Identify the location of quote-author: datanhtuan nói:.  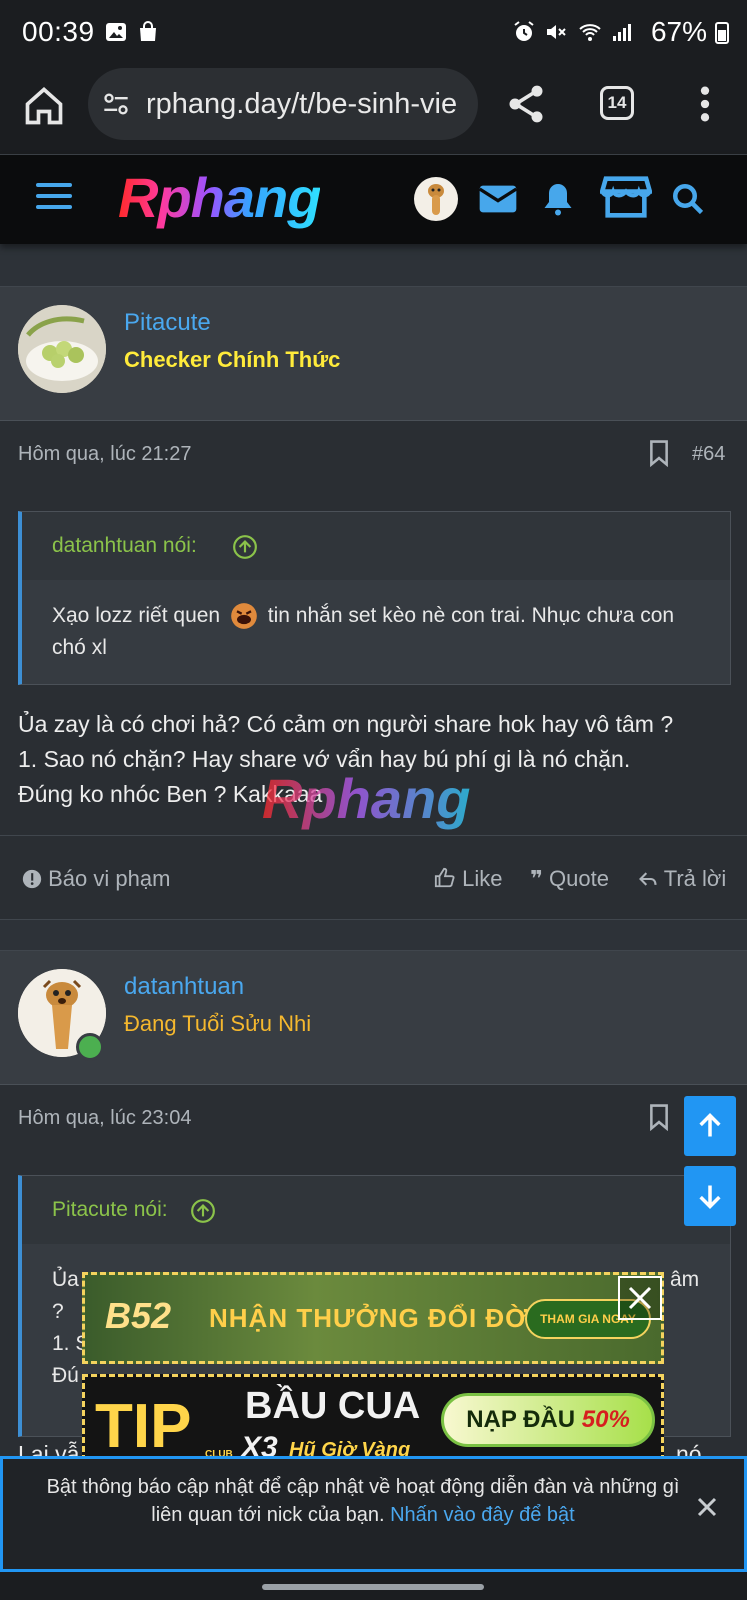
(124, 546).